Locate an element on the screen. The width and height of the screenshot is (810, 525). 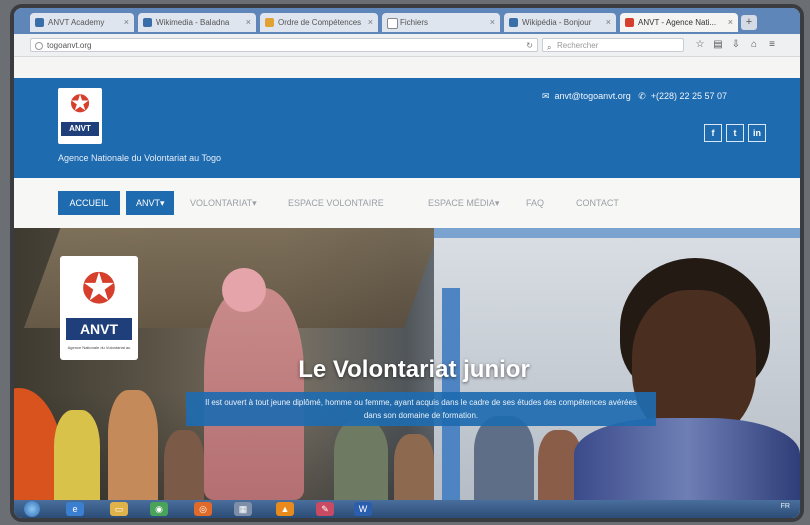
reader-icon: ▤ is located at coordinates (718, 45).